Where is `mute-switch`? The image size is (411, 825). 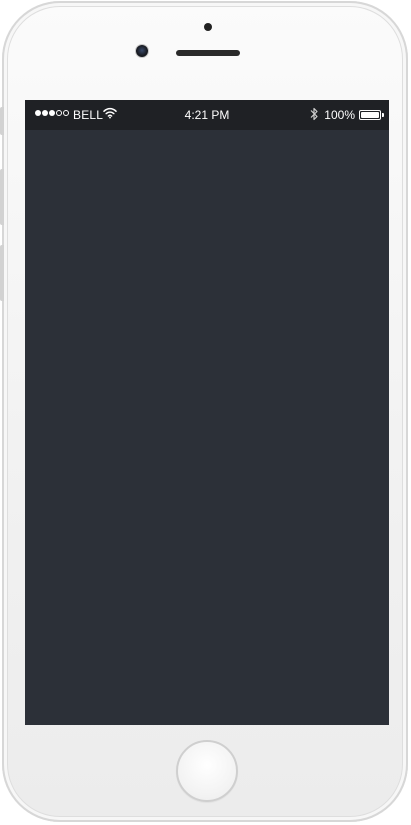 mute-switch is located at coordinates (2, 121).